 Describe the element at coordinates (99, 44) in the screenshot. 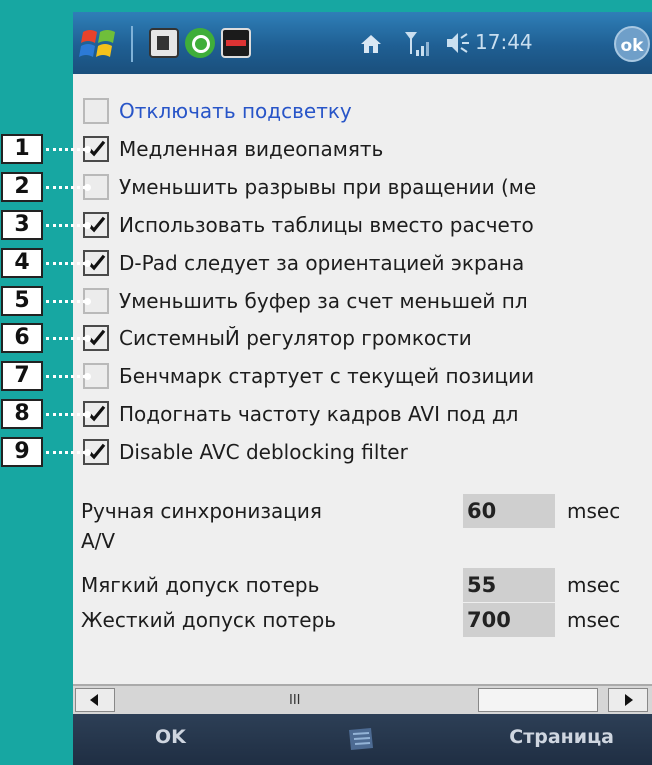

I see `windows-flag-icon` at that location.